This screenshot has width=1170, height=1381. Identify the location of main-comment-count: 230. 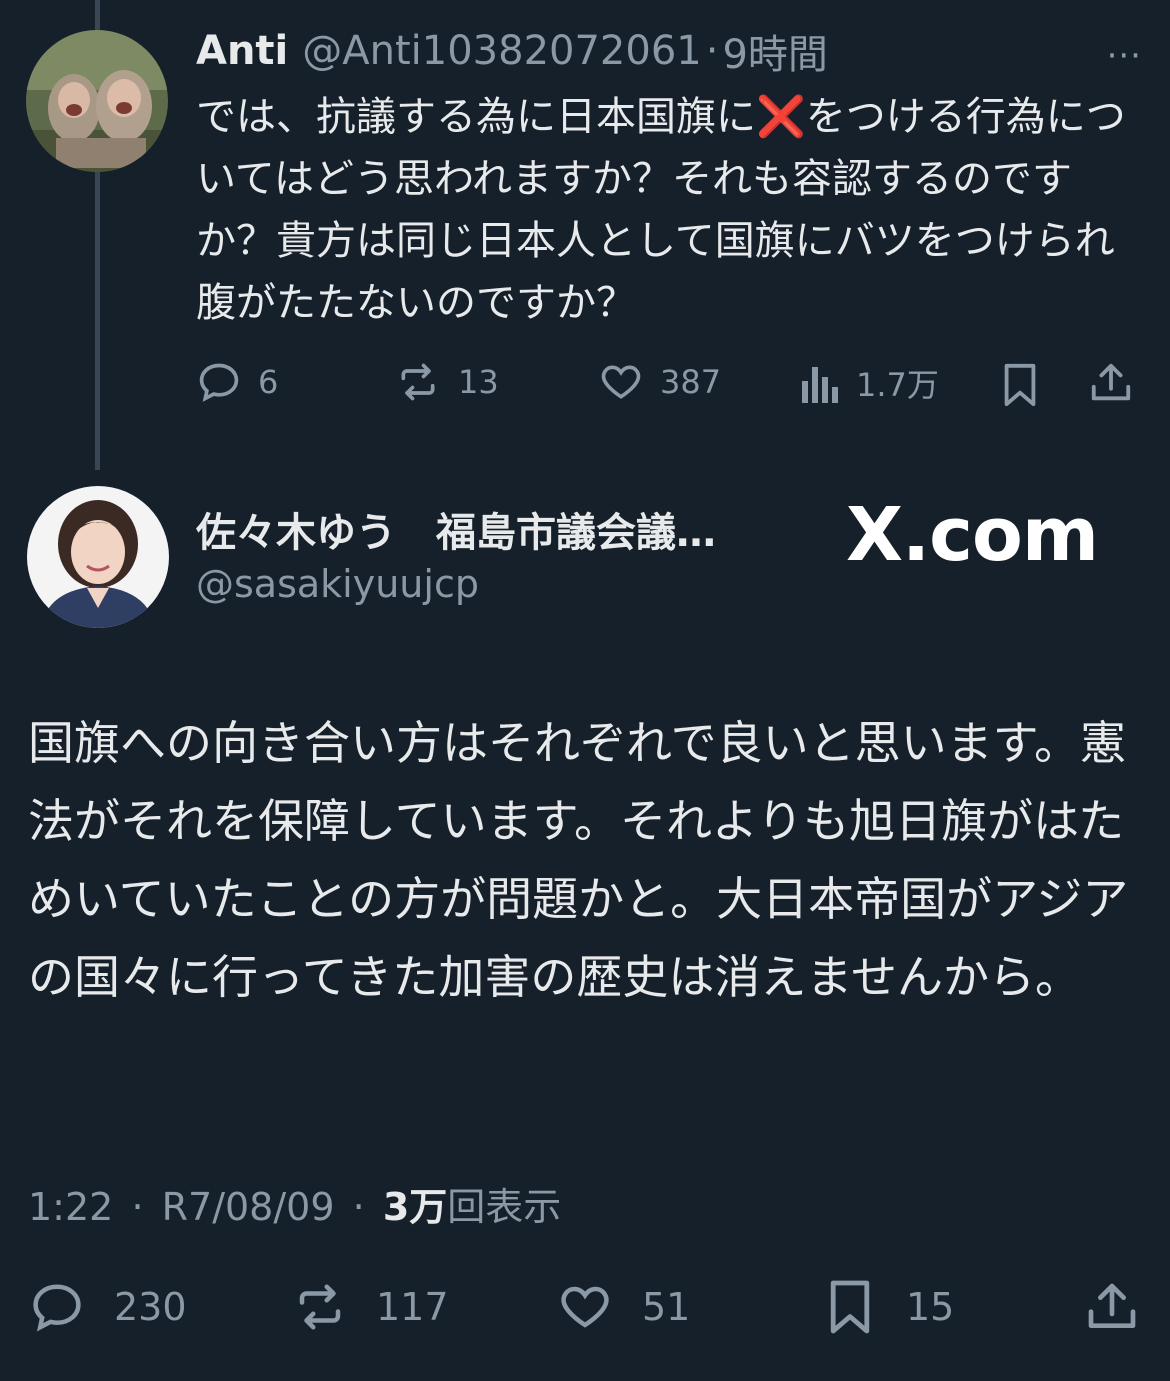
(150, 1307).